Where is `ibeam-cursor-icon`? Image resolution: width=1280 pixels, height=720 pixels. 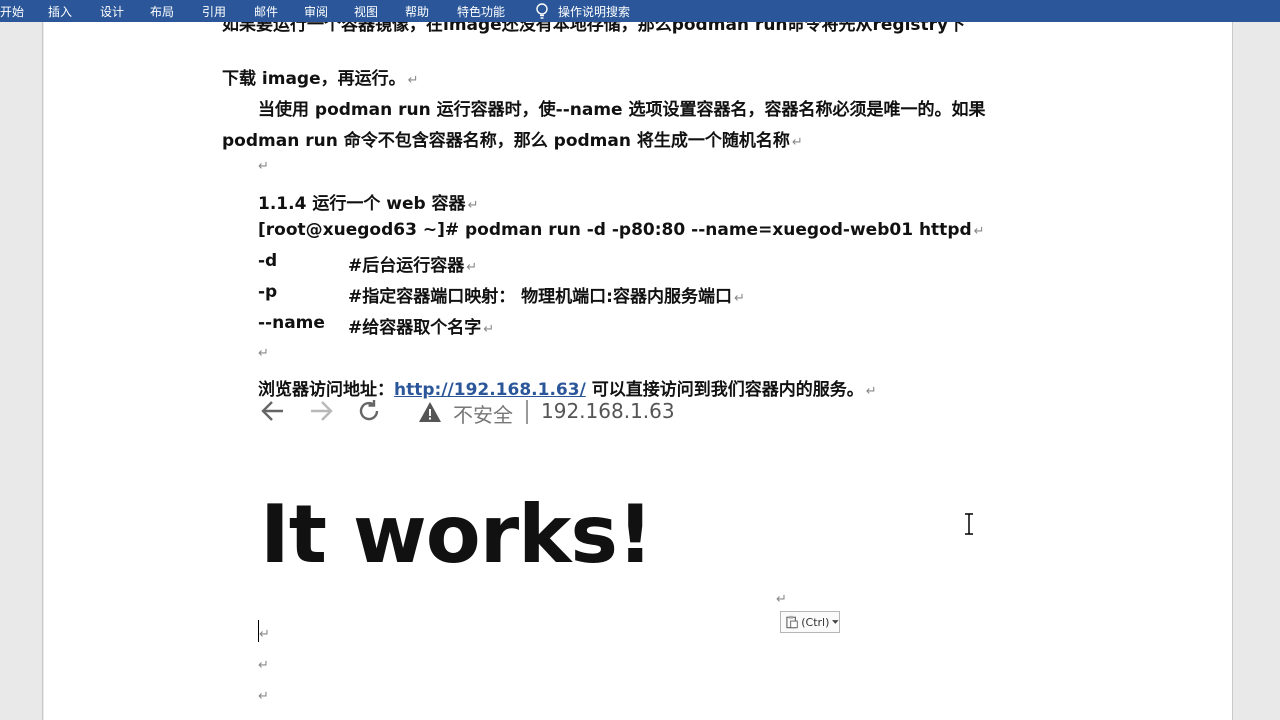 ibeam-cursor-icon is located at coordinates (969, 524).